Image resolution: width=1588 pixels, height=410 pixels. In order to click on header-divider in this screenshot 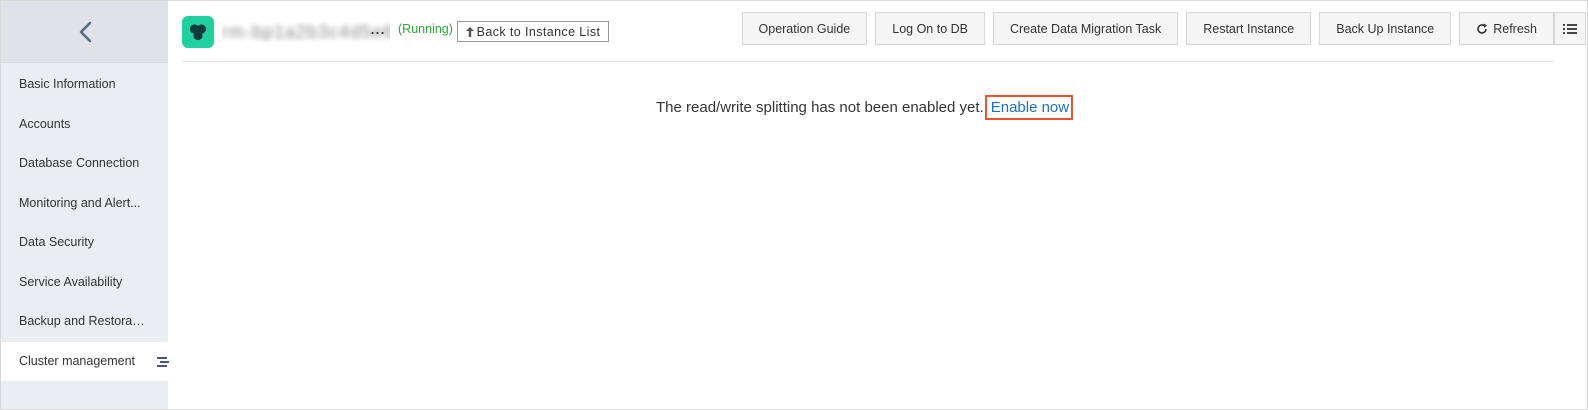, I will do `click(868, 61)`.